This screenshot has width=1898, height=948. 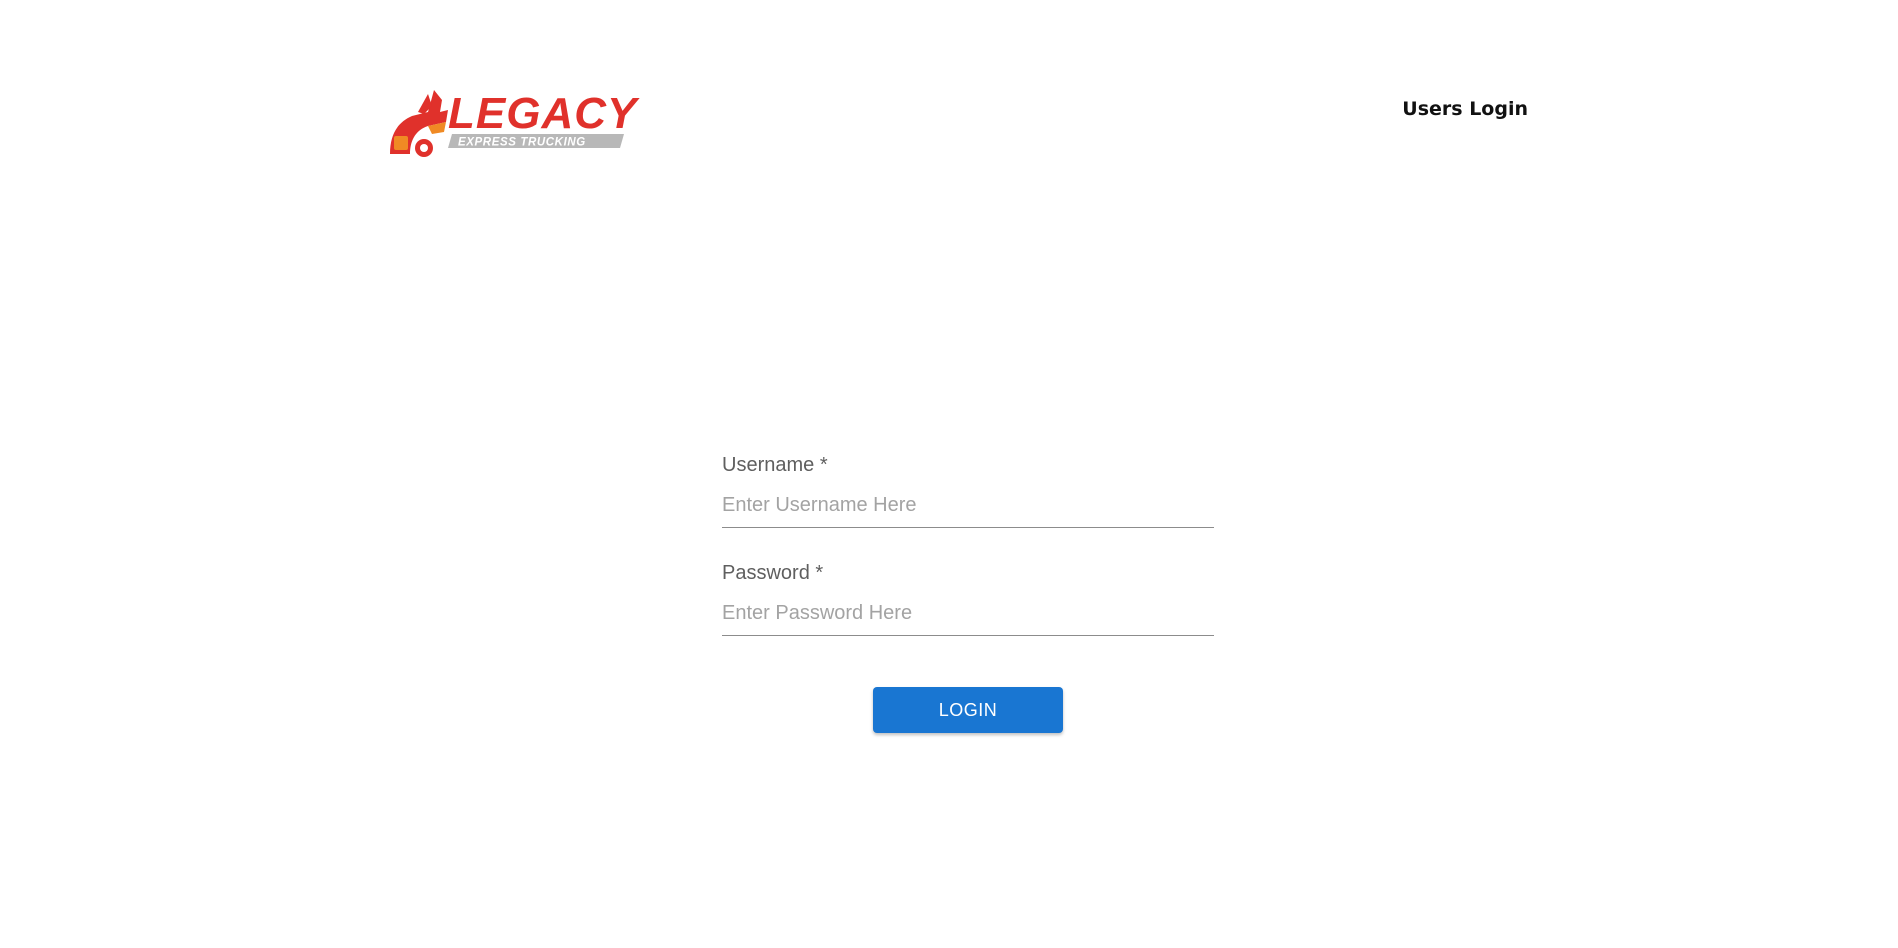 What do you see at coordinates (773, 573) in the screenshot?
I see `password-label: Password *` at bounding box center [773, 573].